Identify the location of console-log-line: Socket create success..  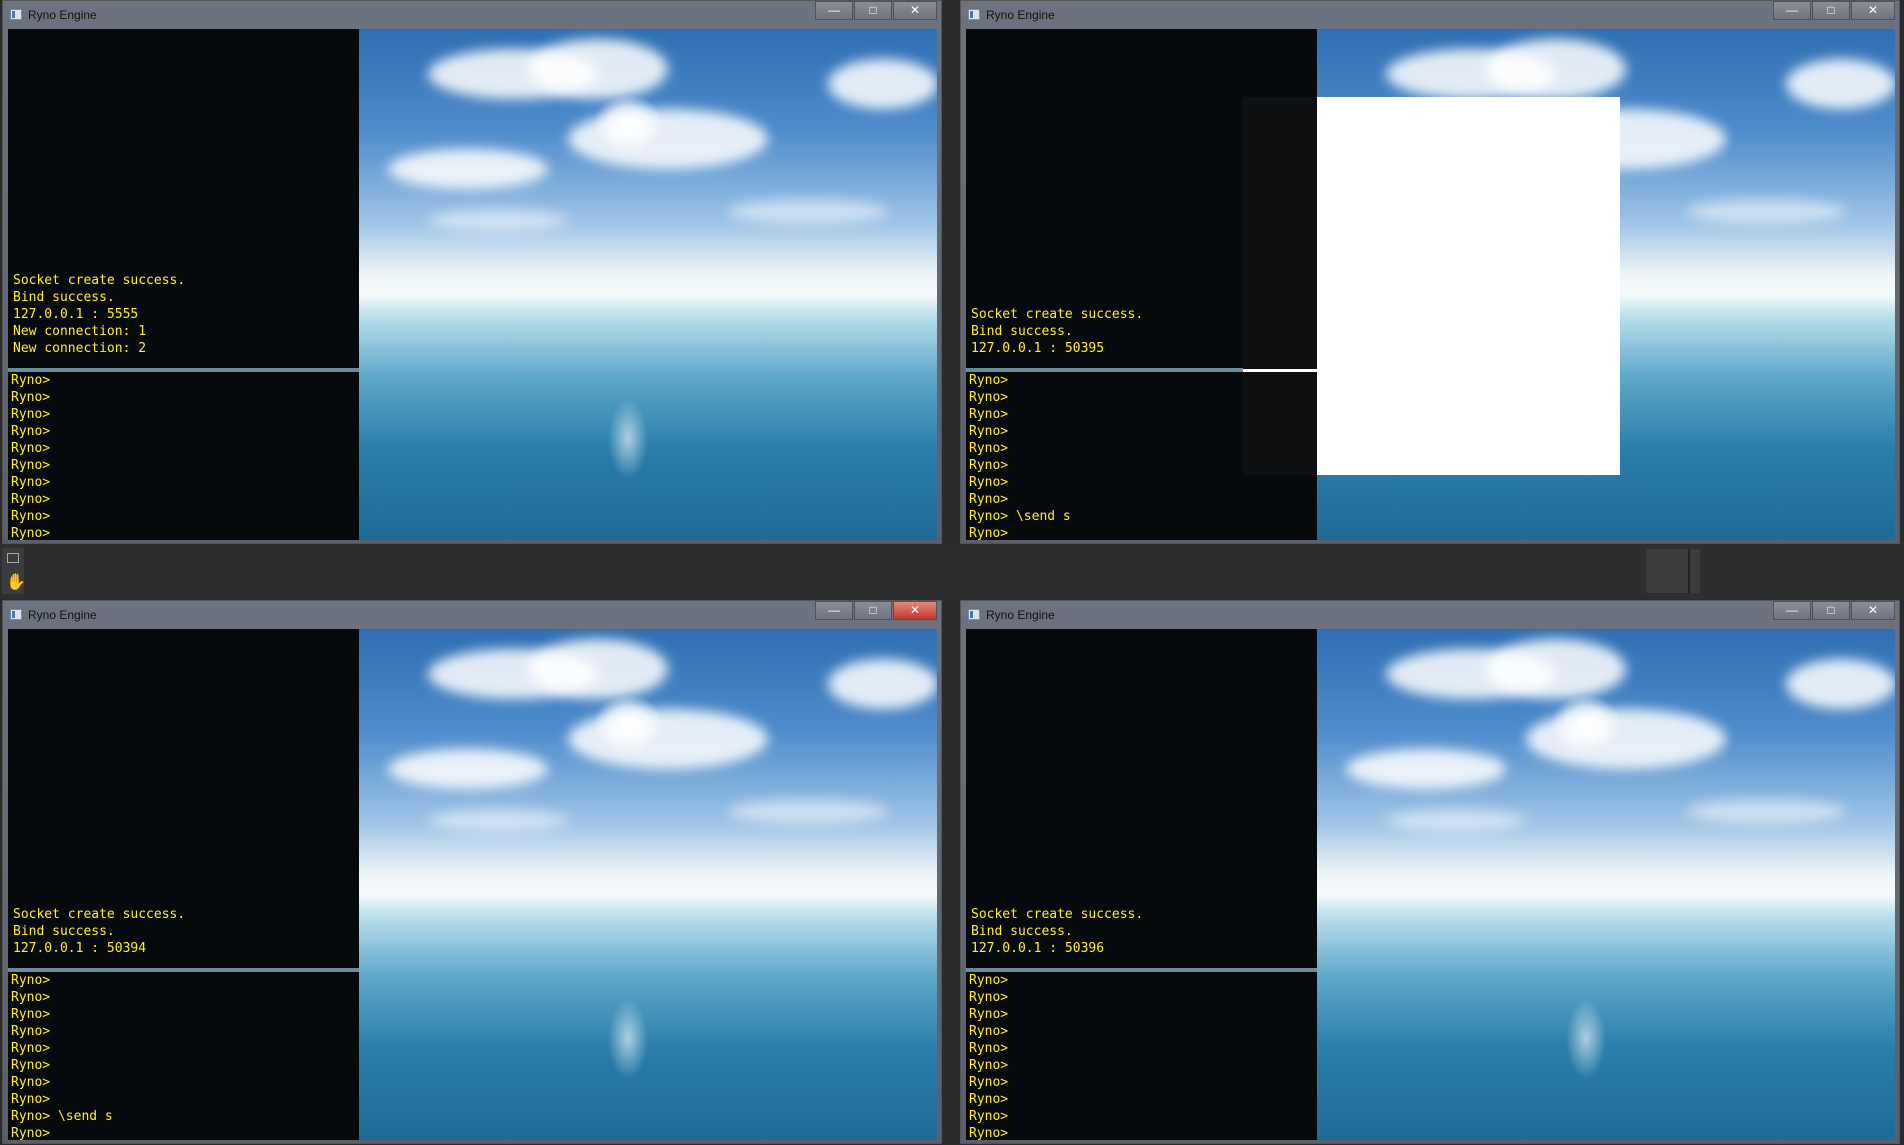
(1057, 914).